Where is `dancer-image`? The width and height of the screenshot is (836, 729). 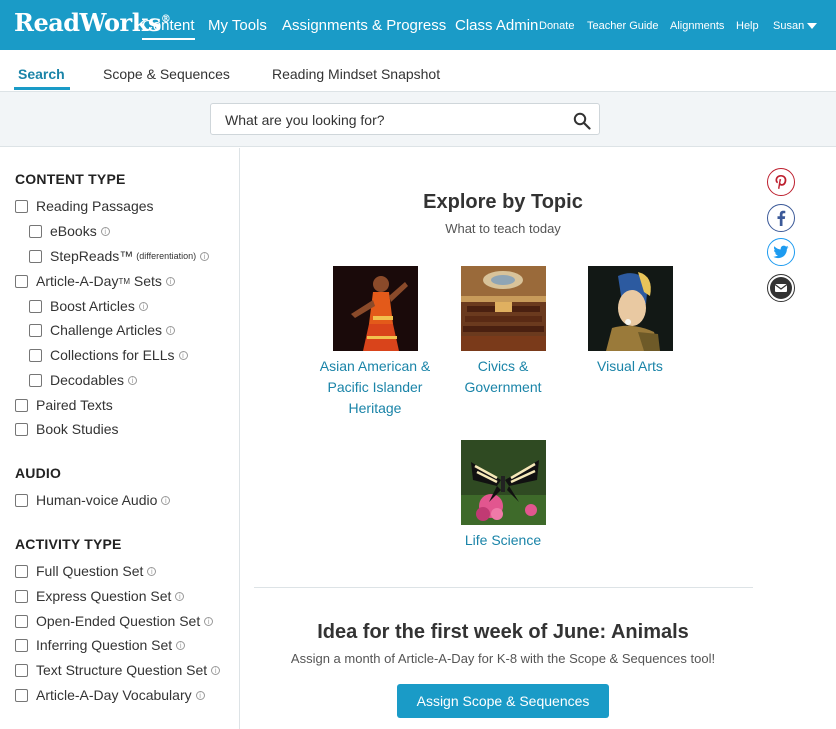 dancer-image is located at coordinates (375, 308).